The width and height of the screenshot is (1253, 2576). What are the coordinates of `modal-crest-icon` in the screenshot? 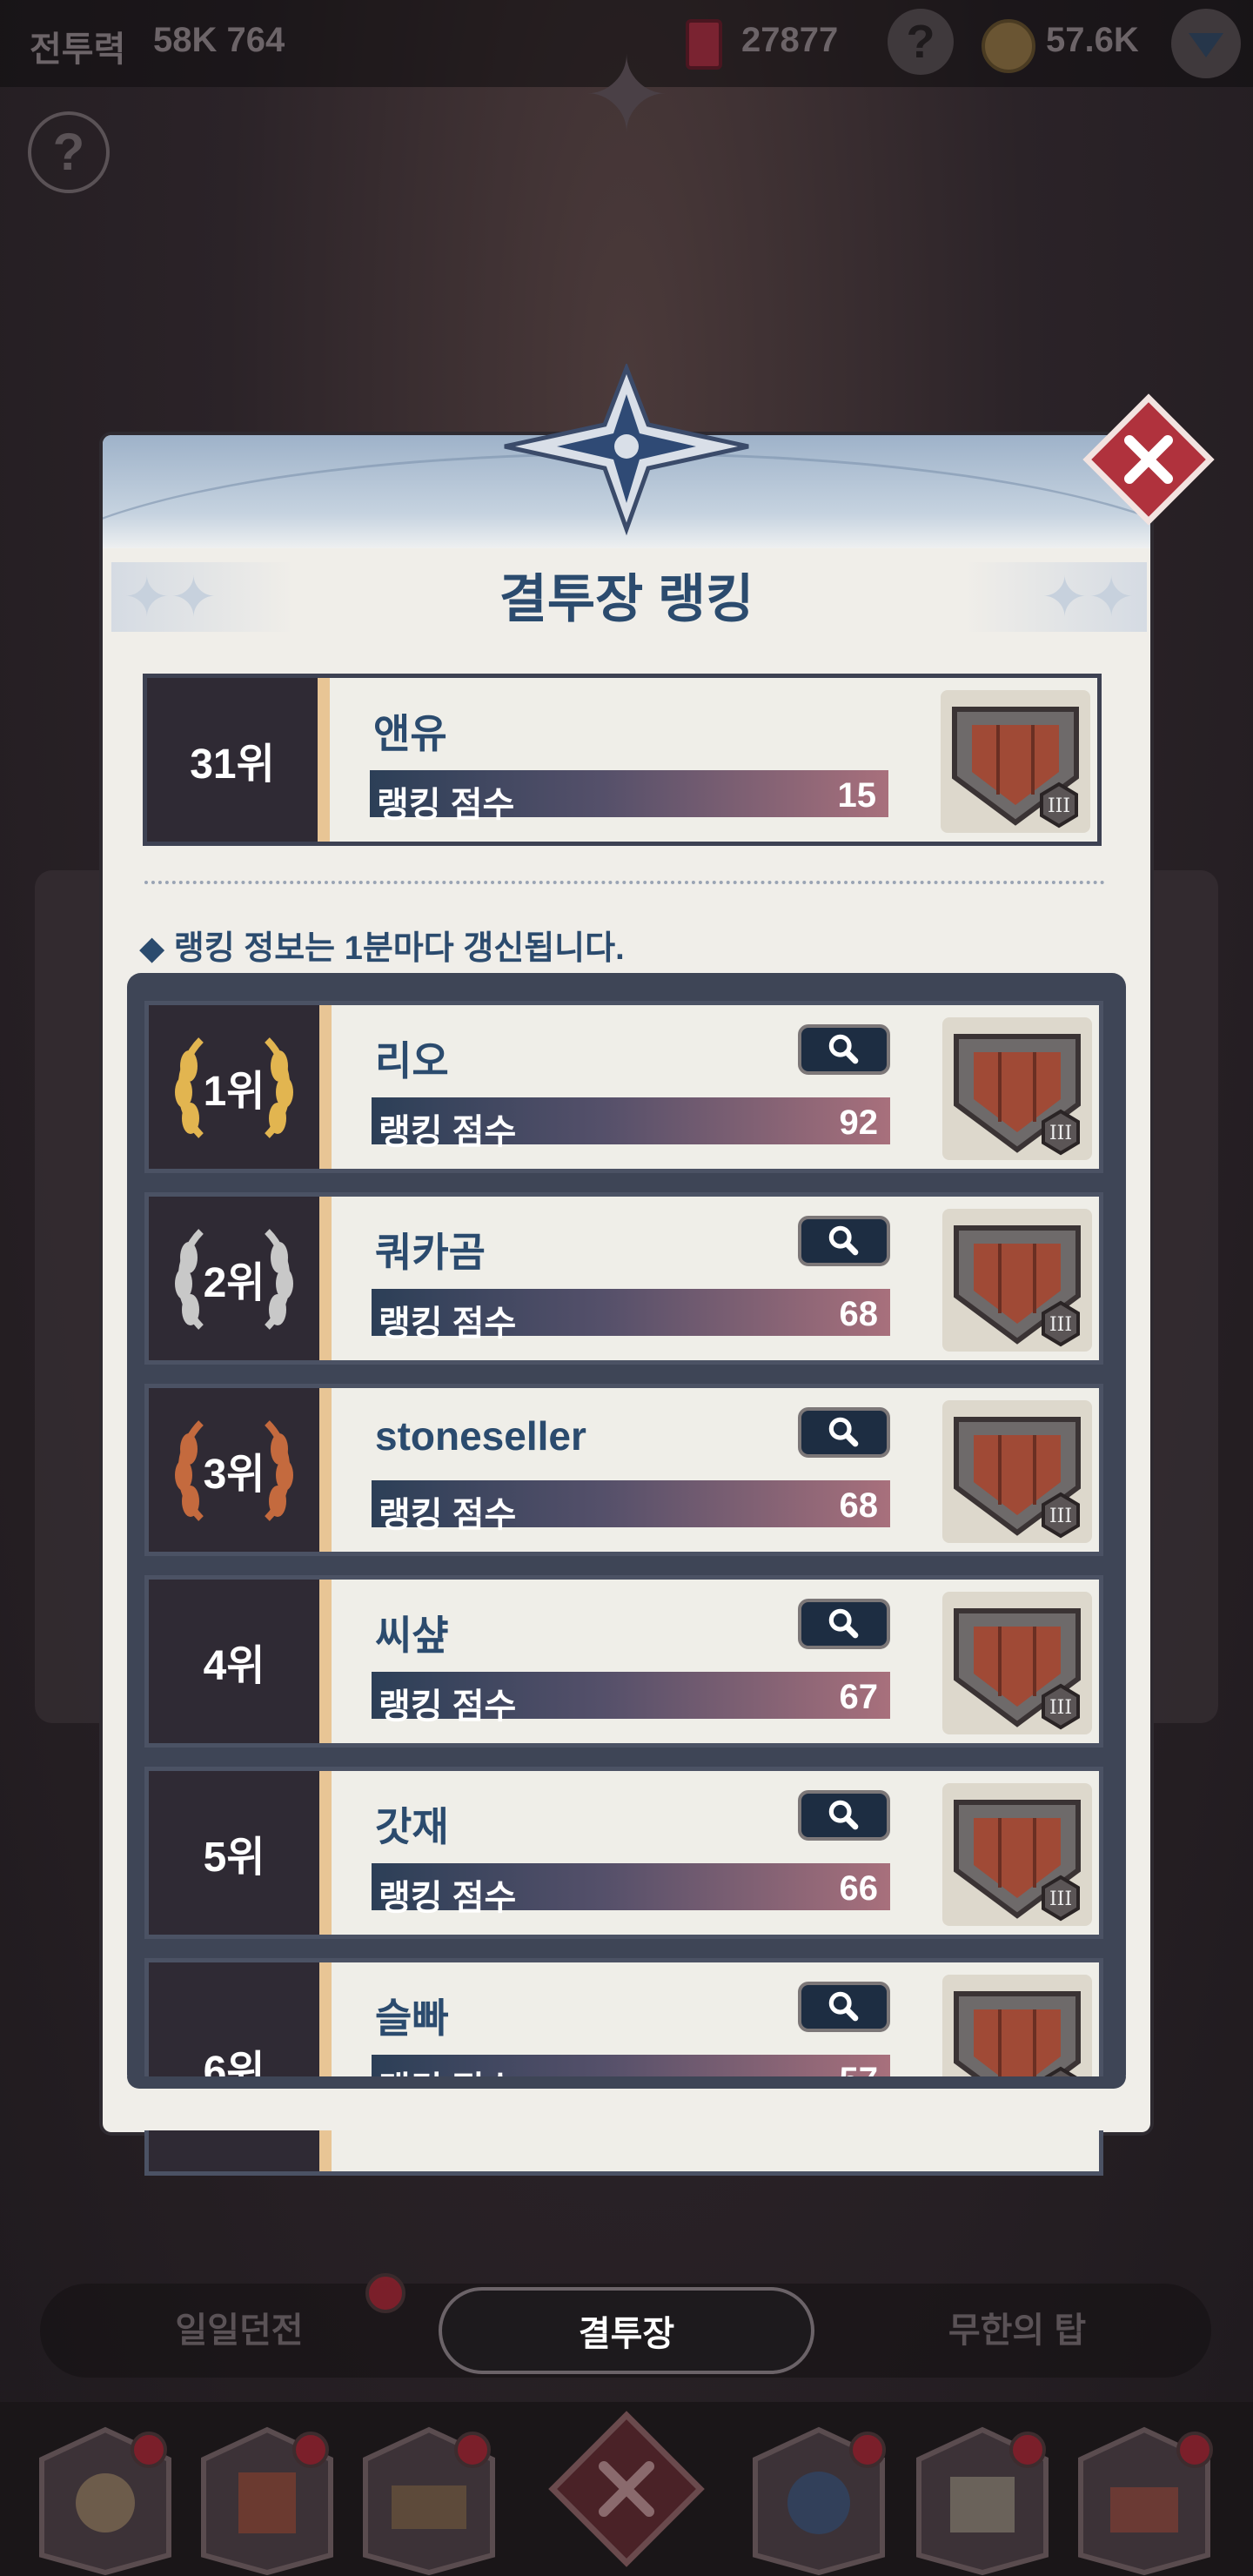 It's located at (626, 450).